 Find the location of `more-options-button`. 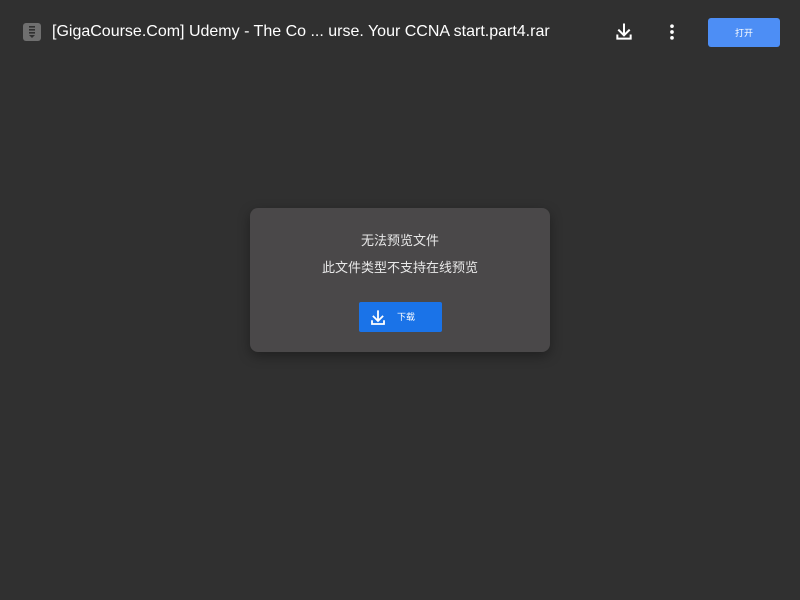

more-options-button is located at coordinates (672, 32).